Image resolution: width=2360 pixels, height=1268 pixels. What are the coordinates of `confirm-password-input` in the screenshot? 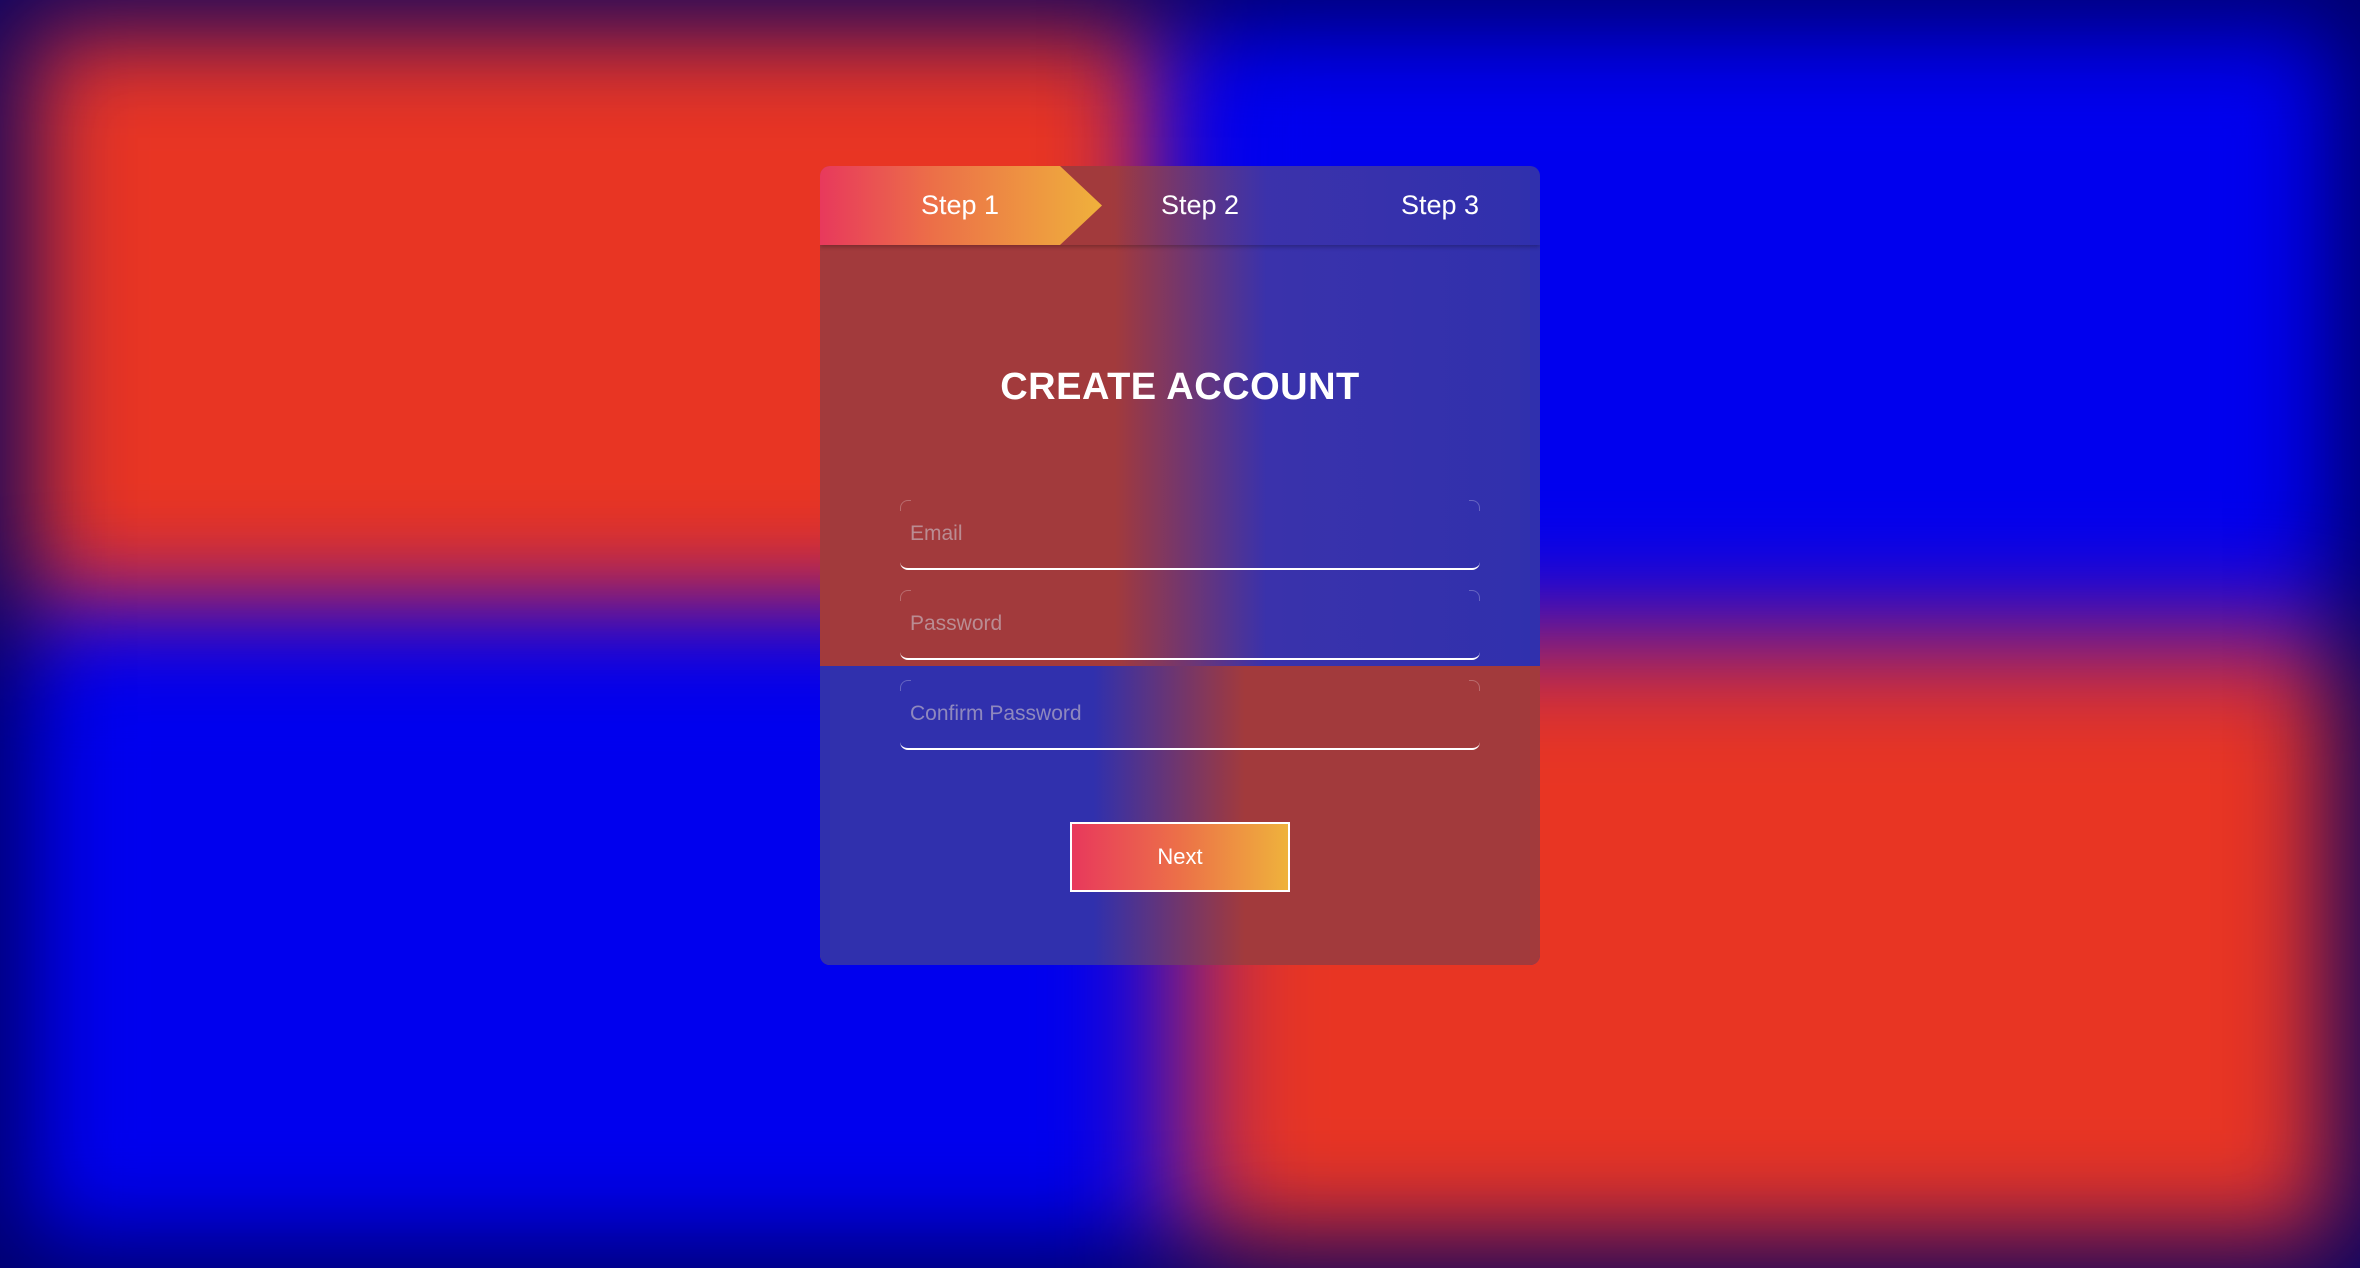 It's located at (1190, 714).